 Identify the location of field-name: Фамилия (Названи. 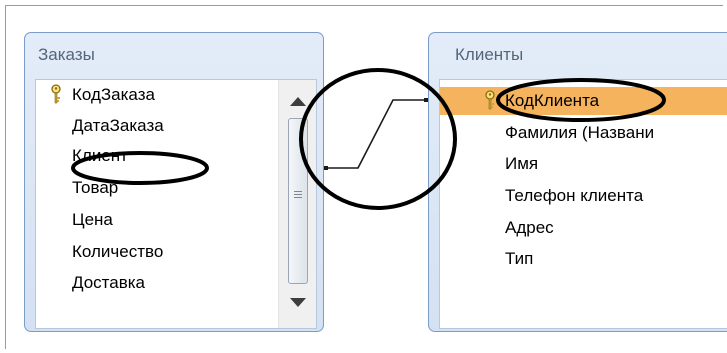
(580, 132).